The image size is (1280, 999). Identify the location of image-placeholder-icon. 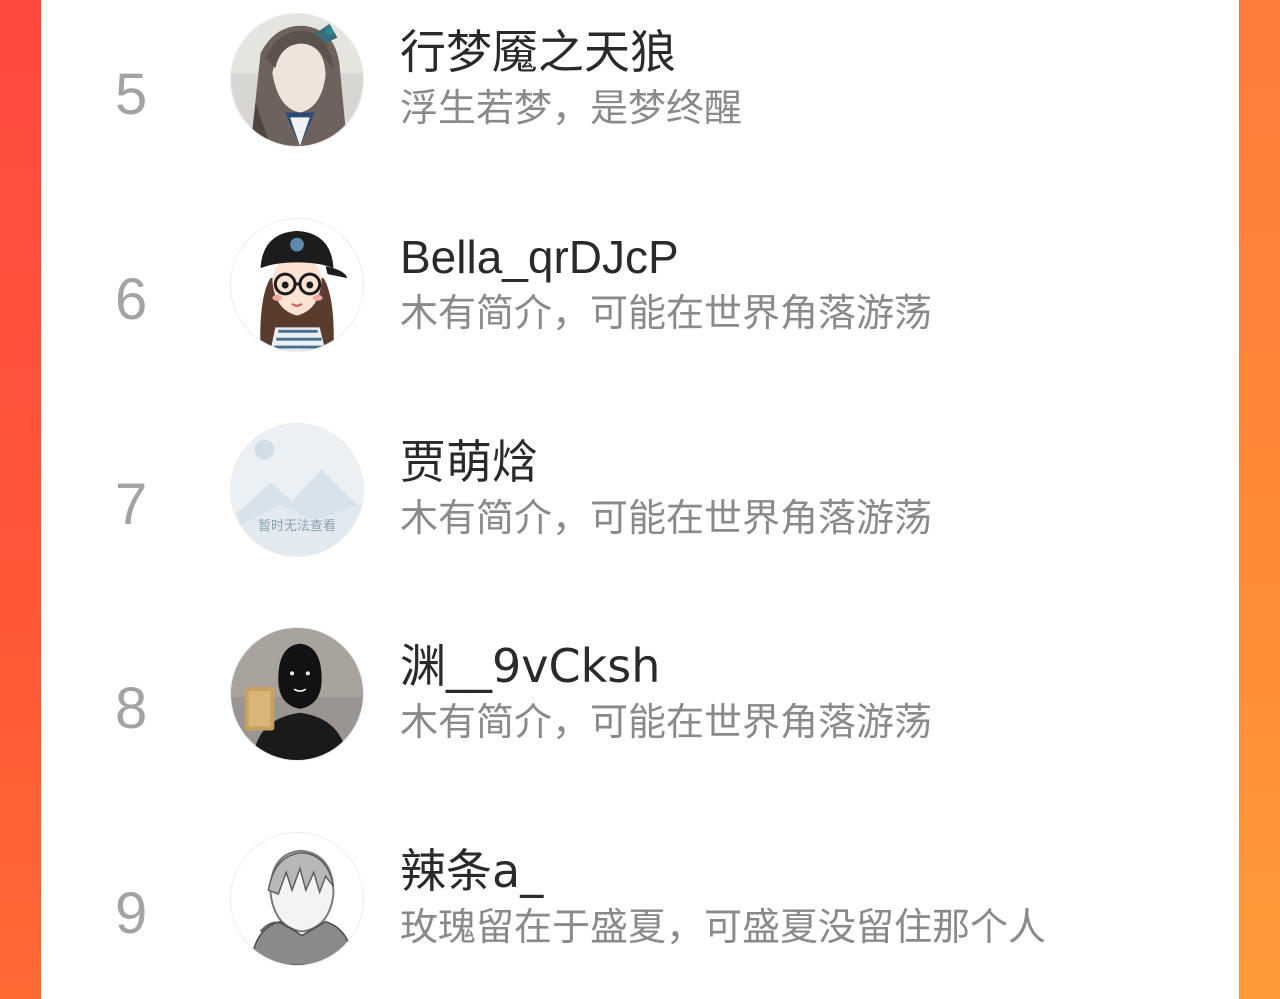
(297, 490).